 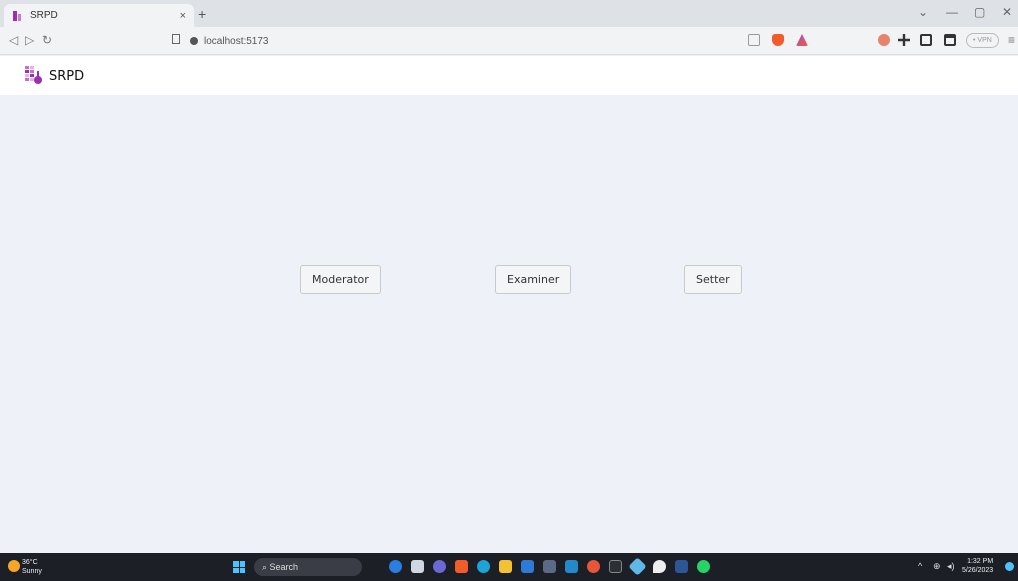 What do you see at coordinates (14, 566) in the screenshot?
I see `weather-sun-icon` at bounding box center [14, 566].